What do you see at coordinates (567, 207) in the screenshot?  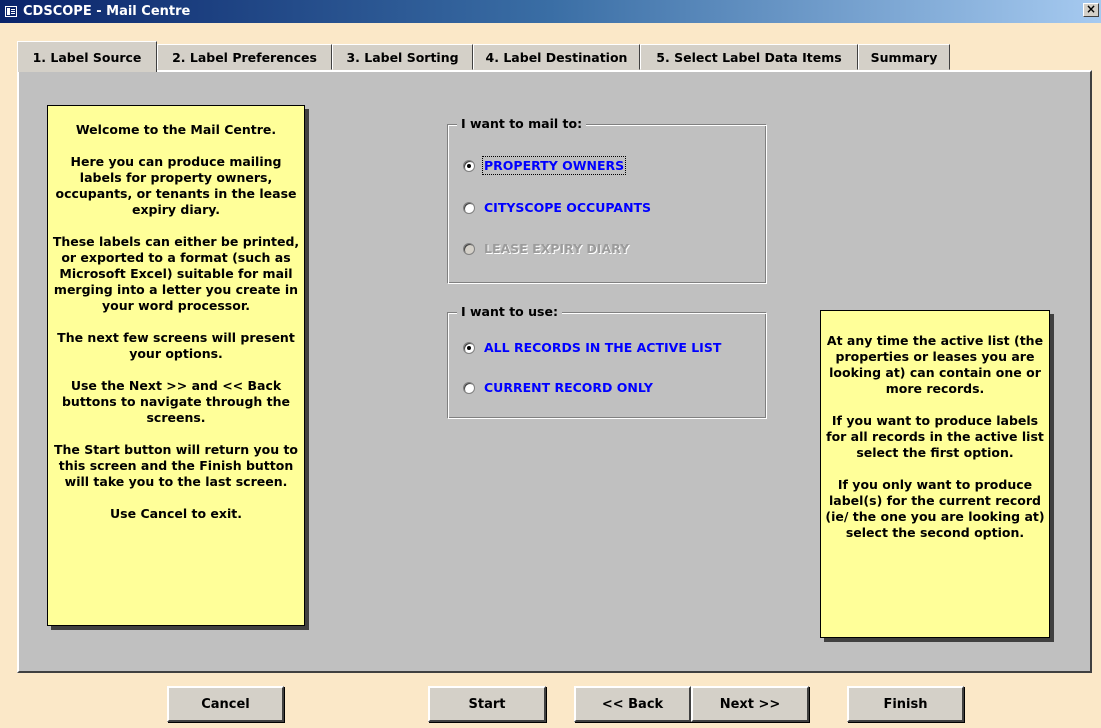 I see `option-label: CITYSCOPE OCCUPANTS` at bounding box center [567, 207].